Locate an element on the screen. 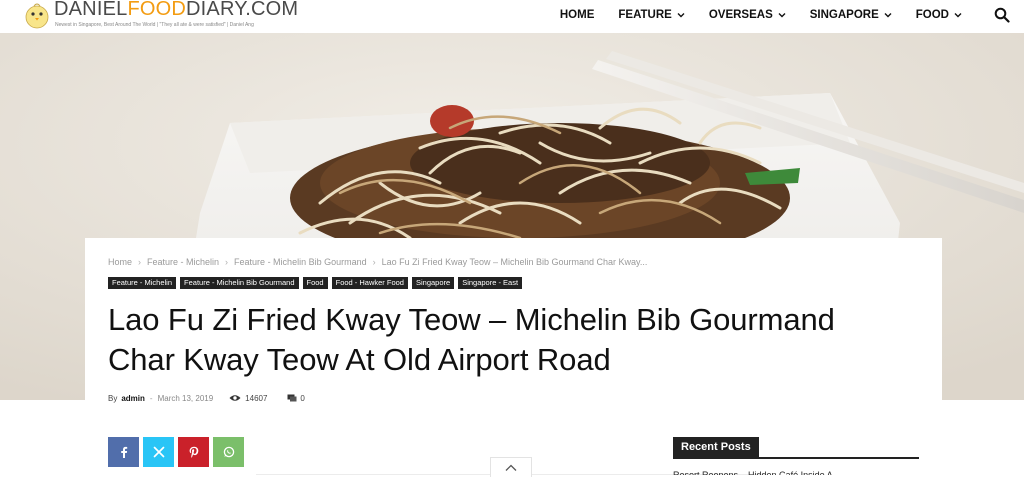  nav-singapore: SINGAPORE is located at coordinates (851, 15).